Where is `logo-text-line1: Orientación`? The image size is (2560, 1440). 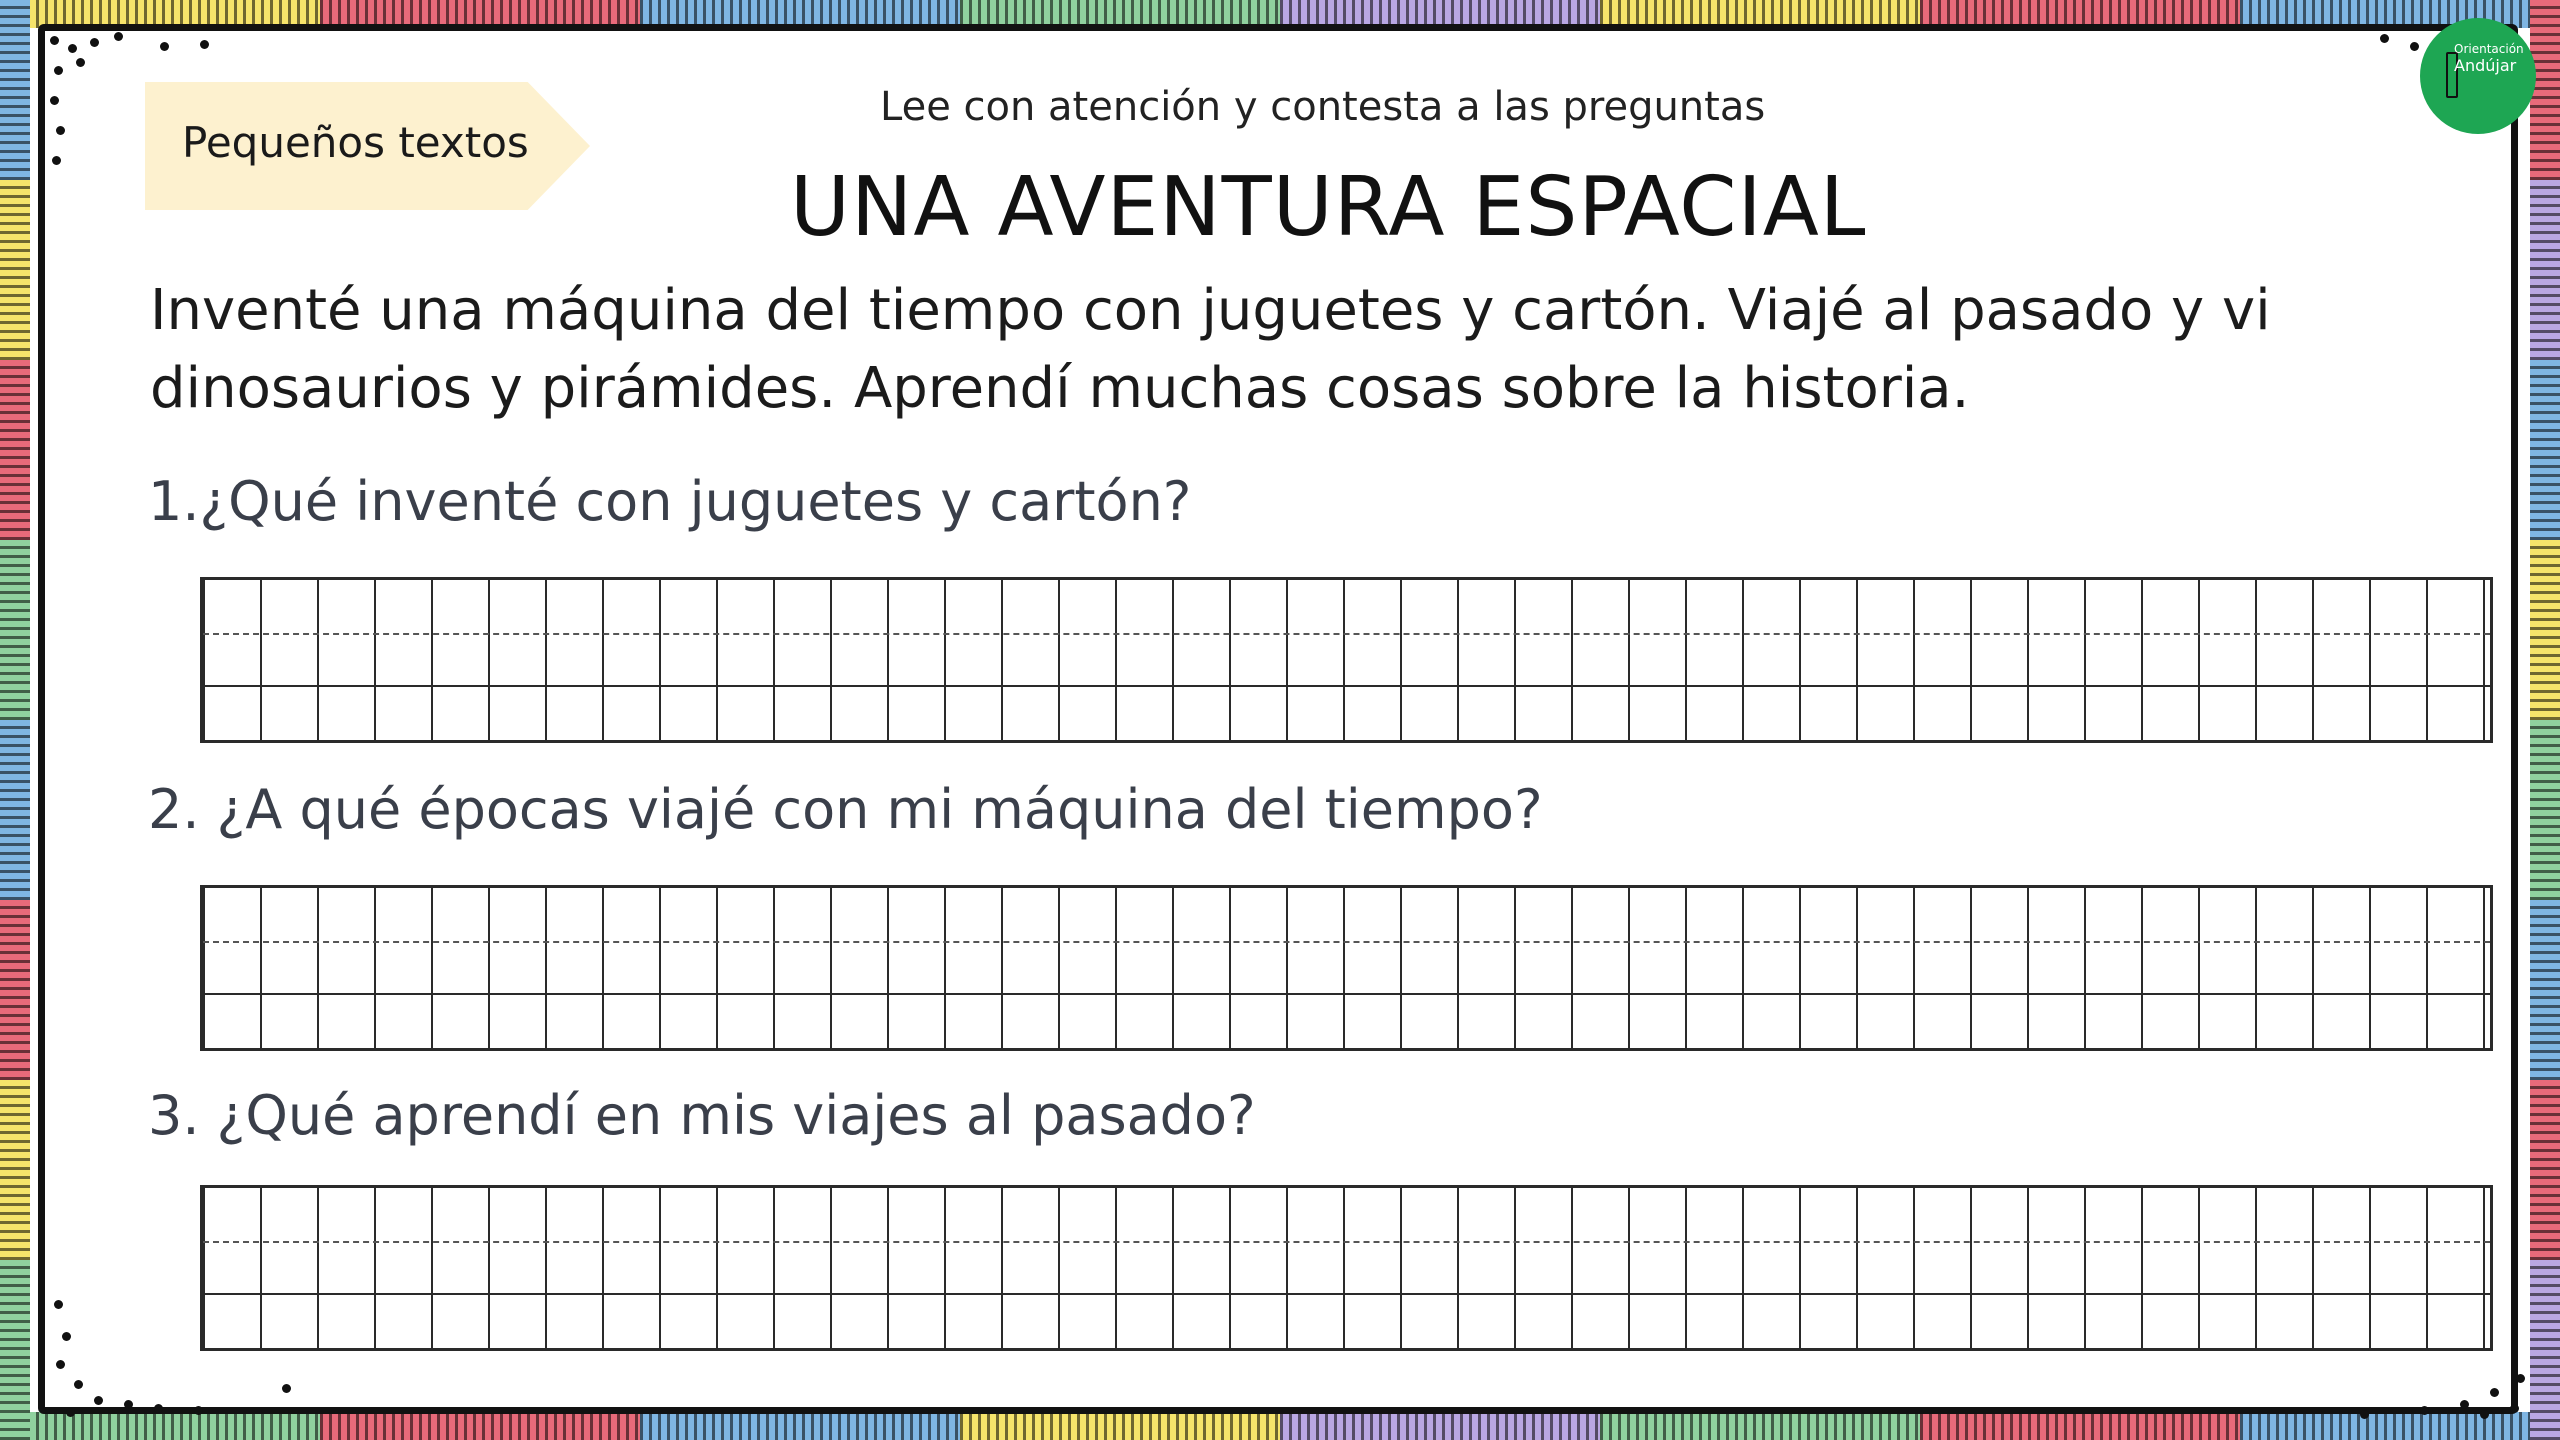
logo-text-line1: Orientación is located at coordinates (2489, 49).